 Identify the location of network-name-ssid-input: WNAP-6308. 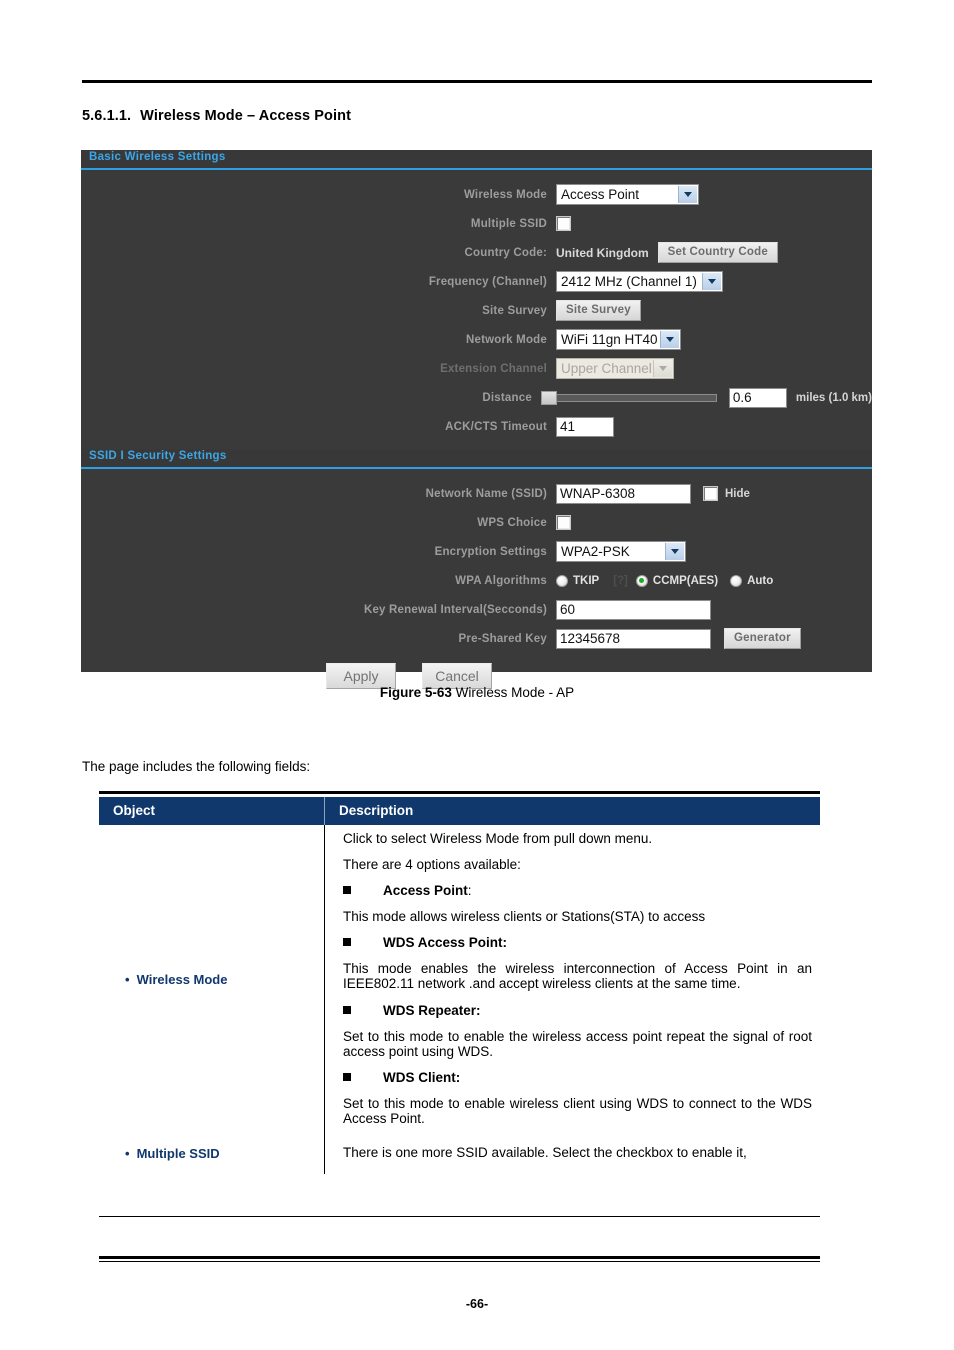
(623, 493).